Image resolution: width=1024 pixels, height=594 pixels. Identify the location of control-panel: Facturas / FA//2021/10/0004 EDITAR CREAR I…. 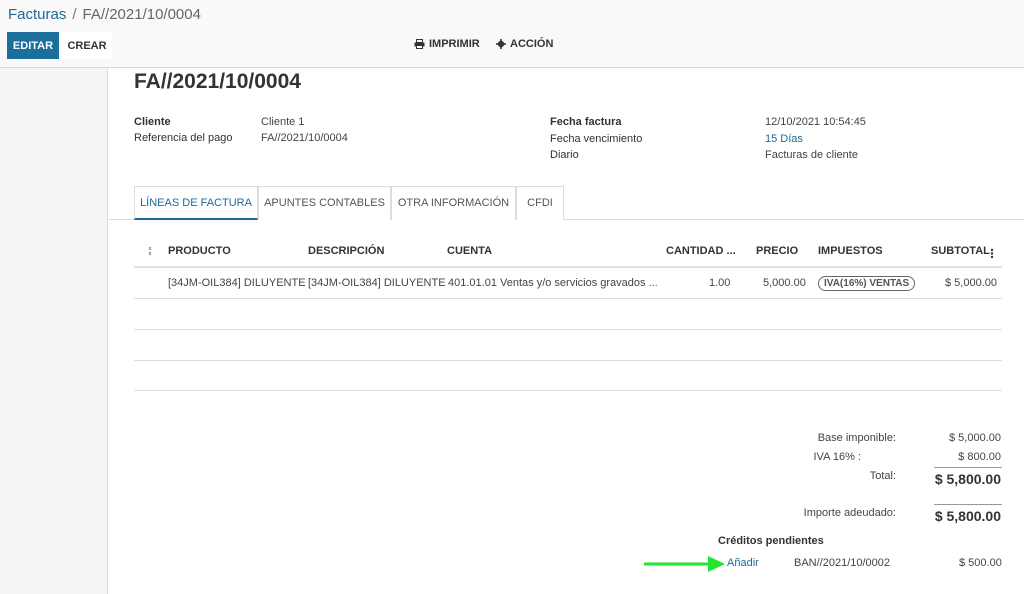
(512, 34).